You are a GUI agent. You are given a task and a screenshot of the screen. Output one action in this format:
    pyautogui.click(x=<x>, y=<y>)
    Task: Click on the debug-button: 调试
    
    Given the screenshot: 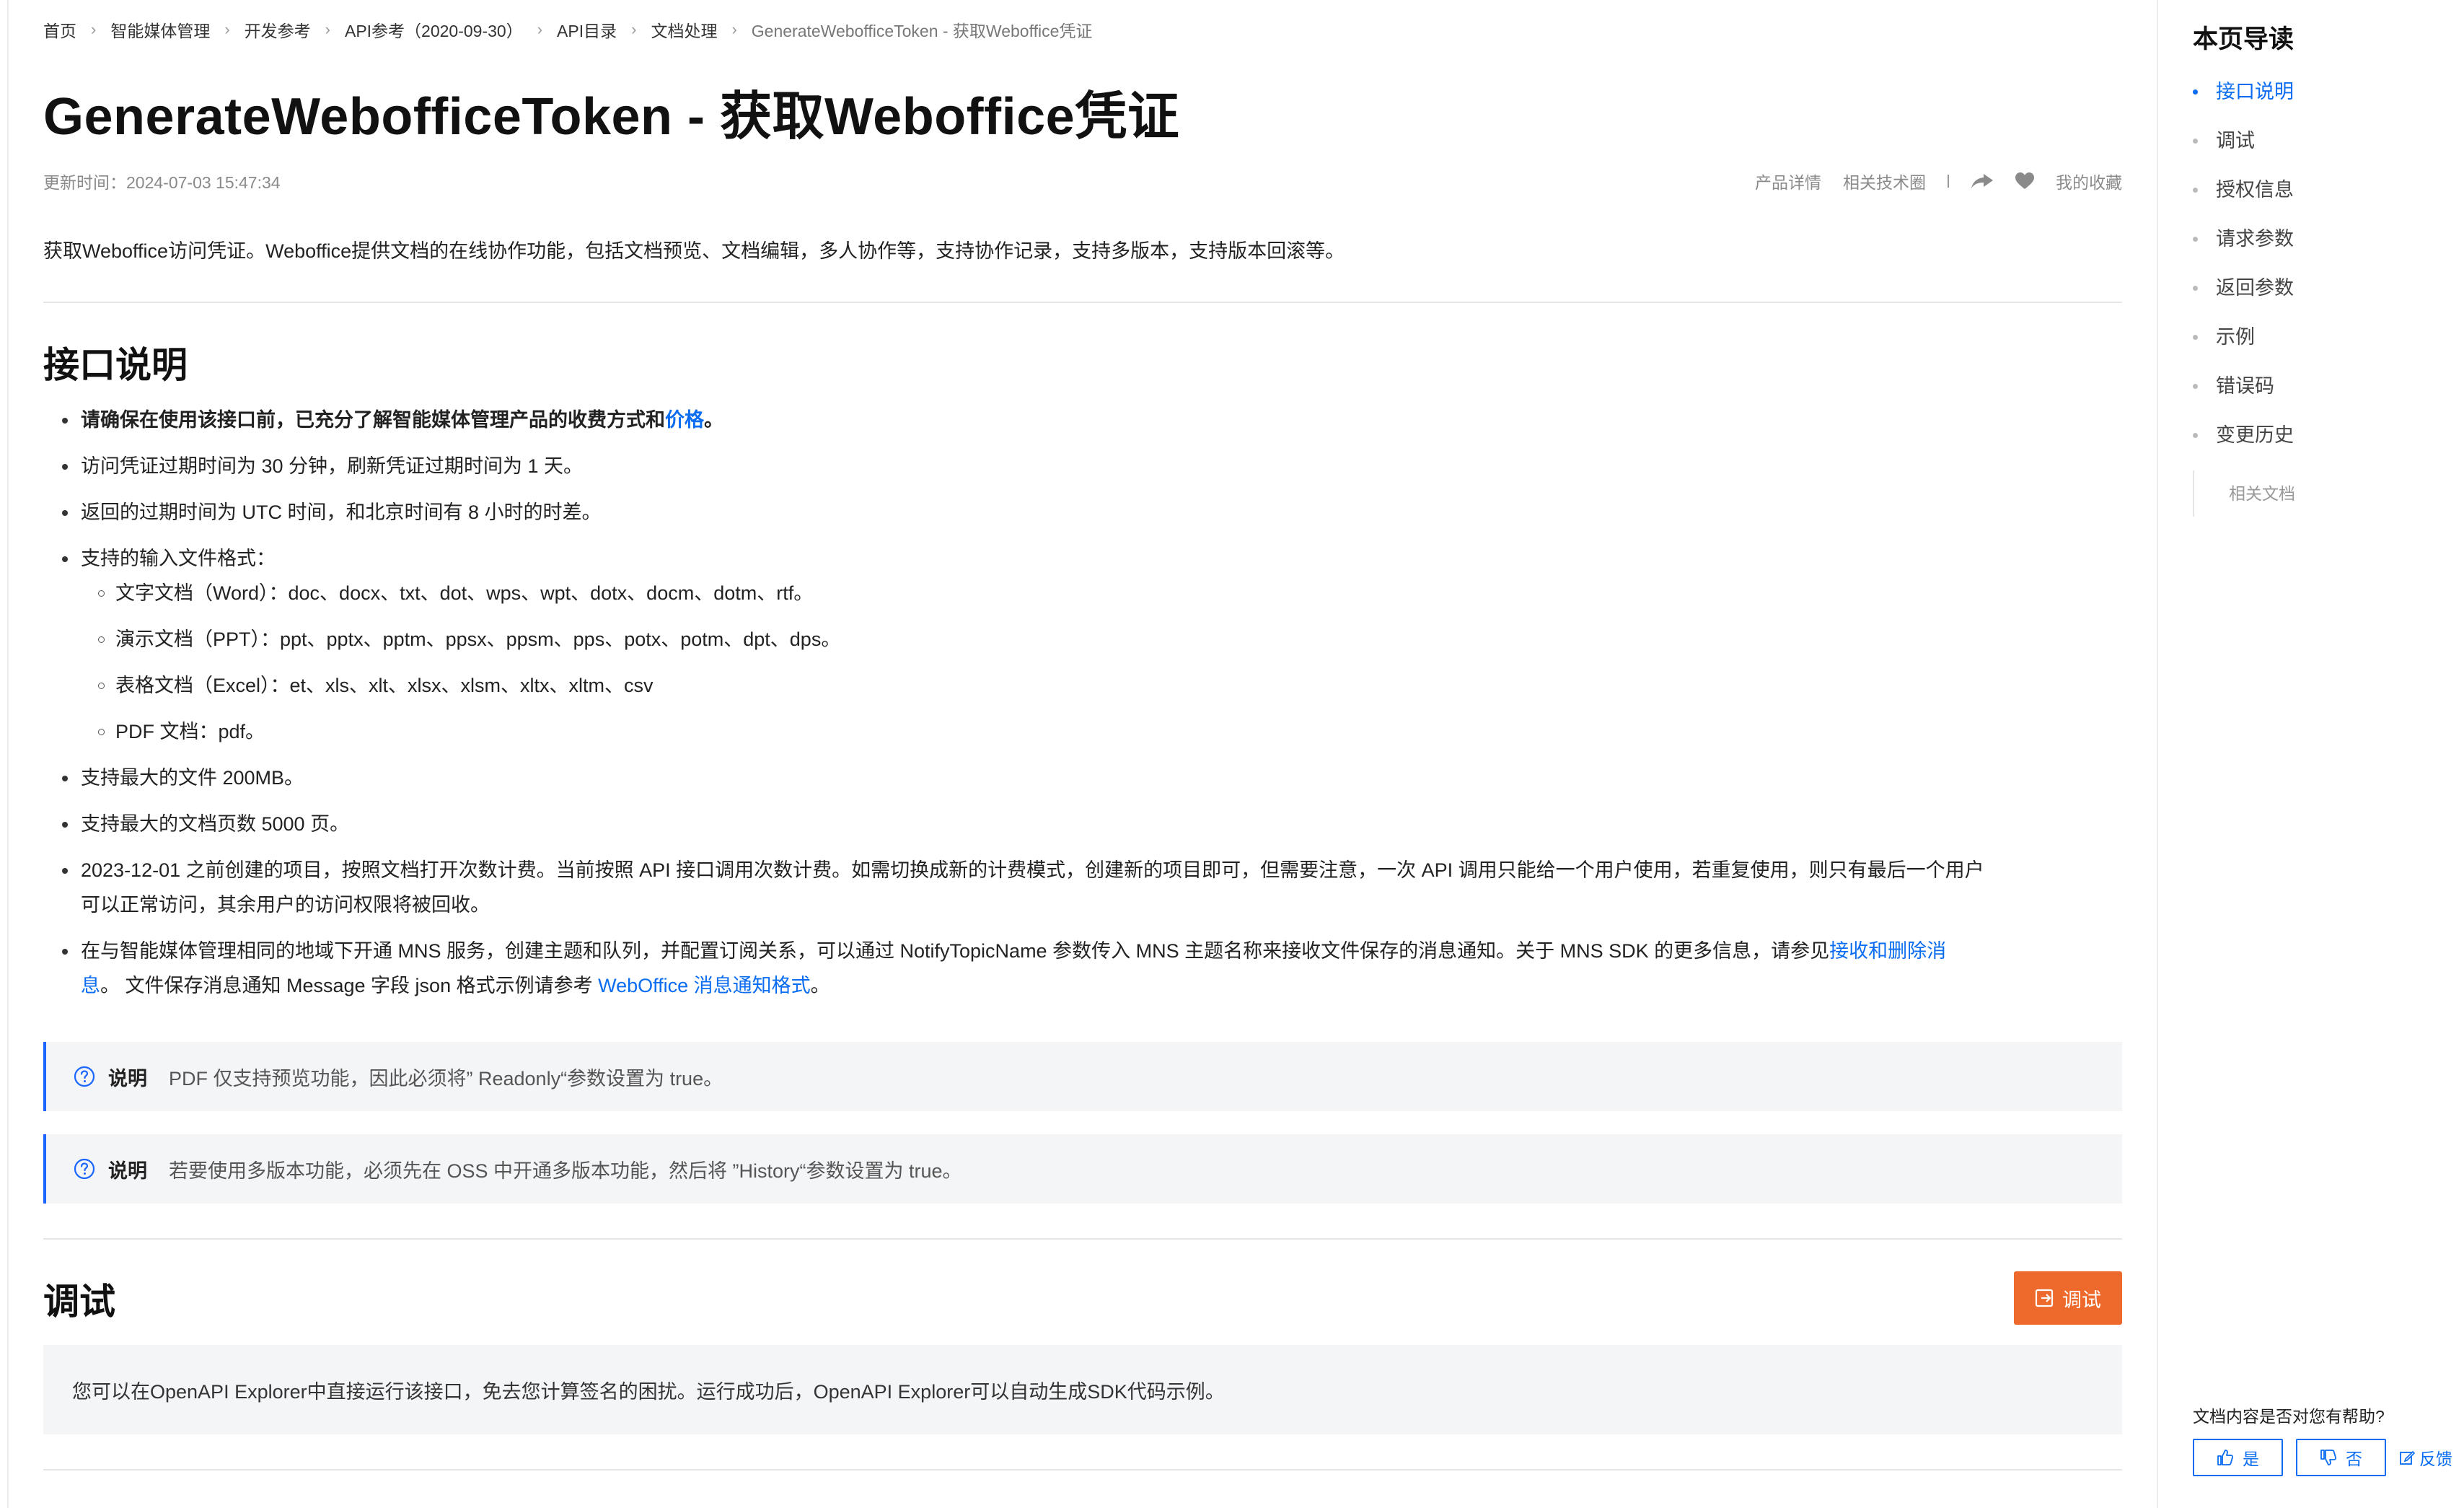 What is the action you would take?
    pyautogui.click(x=2068, y=1298)
    